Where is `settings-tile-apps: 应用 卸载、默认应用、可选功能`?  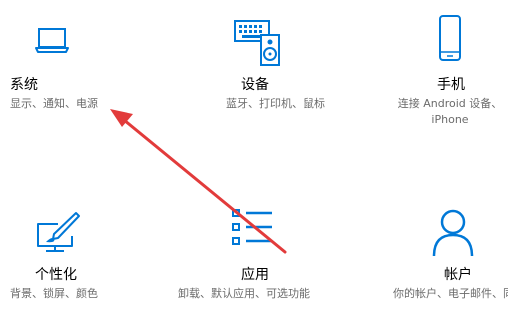 settings-tile-apps: 应用 卸载、默认应用、可选功能 is located at coordinates (255, 266).